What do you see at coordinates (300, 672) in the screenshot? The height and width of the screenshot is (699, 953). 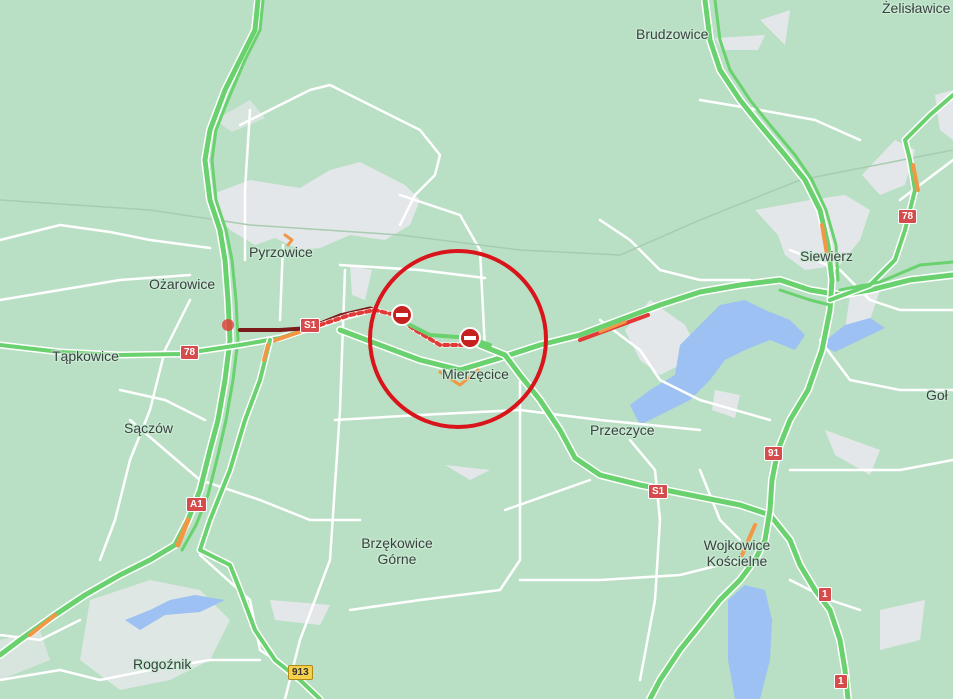 I see `road-shield-913: 913` at bounding box center [300, 672].